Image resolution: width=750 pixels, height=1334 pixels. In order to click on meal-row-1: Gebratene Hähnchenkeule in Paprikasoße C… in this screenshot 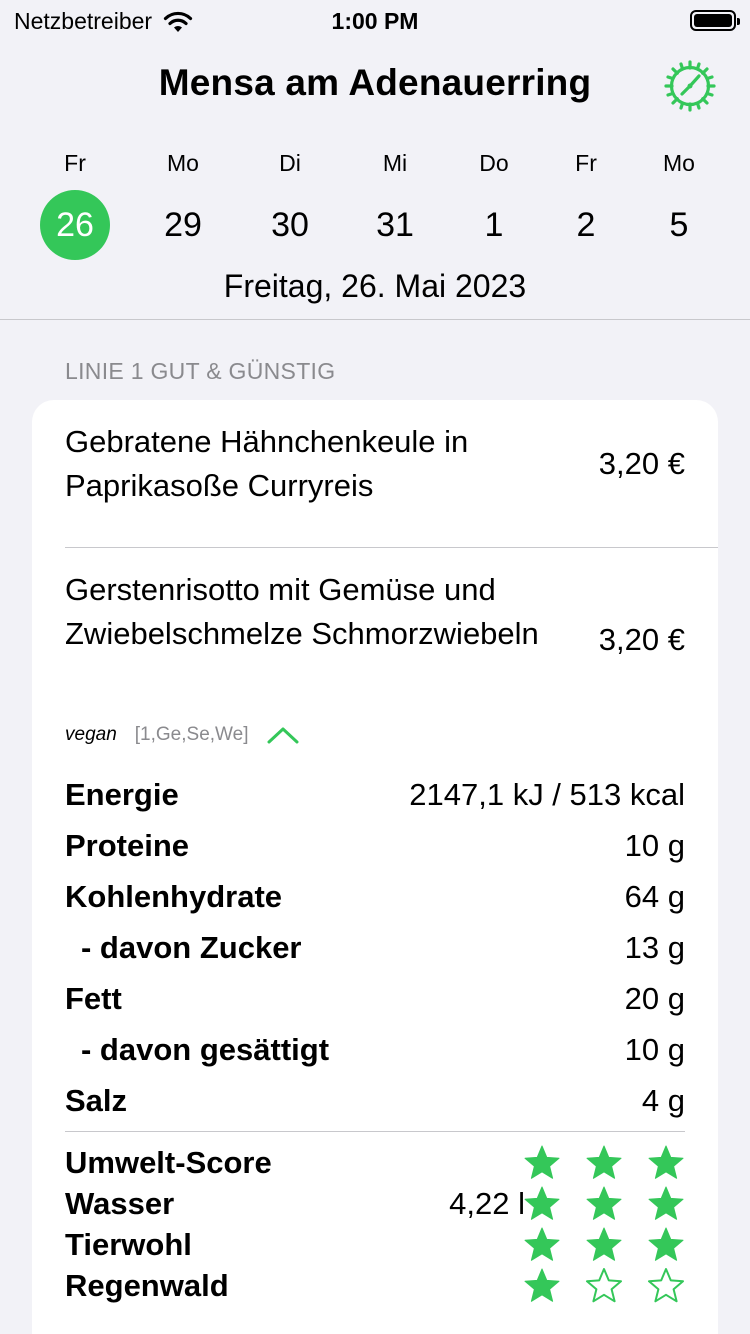, I will do `click(375, 464)`.